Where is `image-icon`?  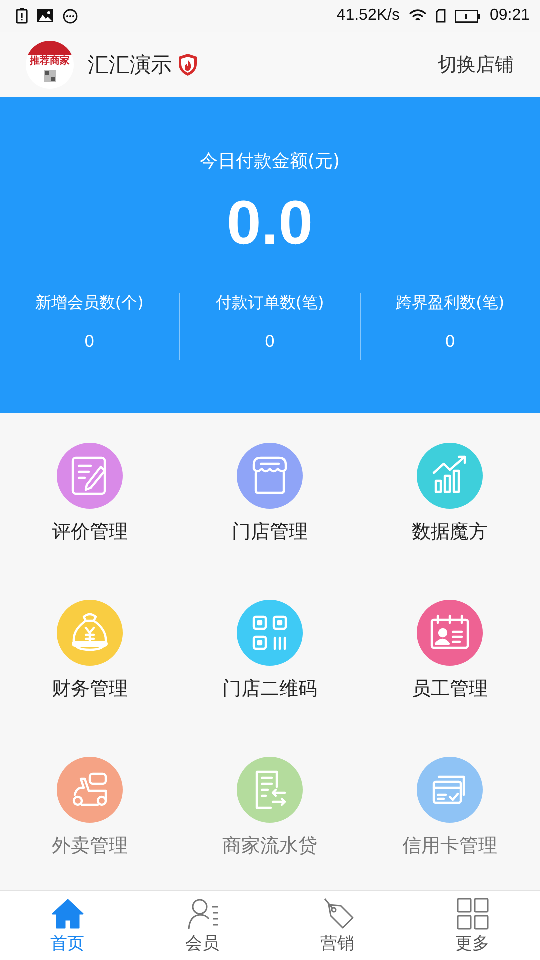 image-icon is located at coordinates (45, 16).